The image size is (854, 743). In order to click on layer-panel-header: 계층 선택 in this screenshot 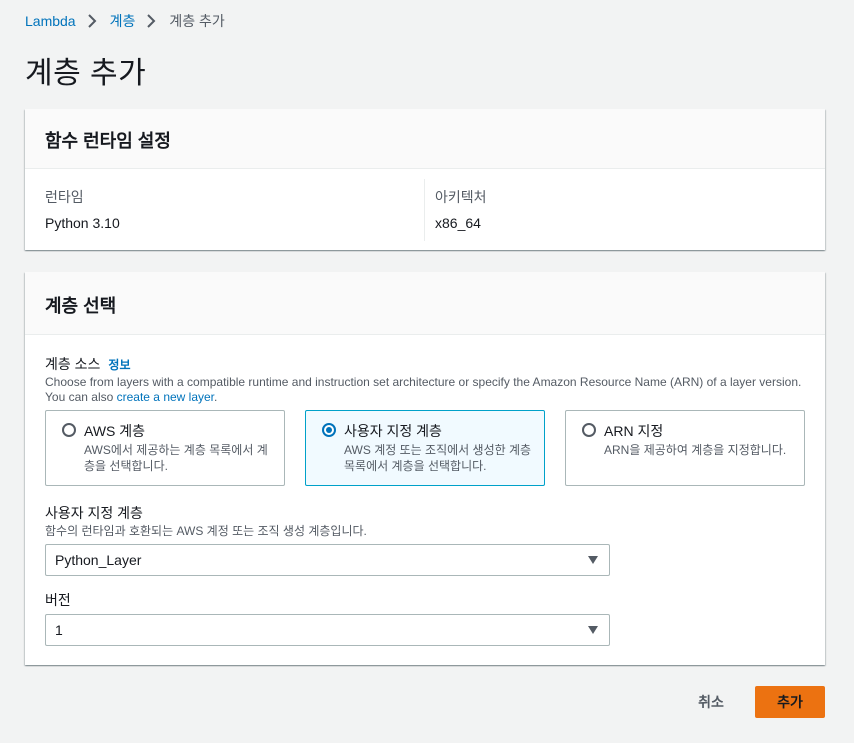, I will do `click(425, 303)`.